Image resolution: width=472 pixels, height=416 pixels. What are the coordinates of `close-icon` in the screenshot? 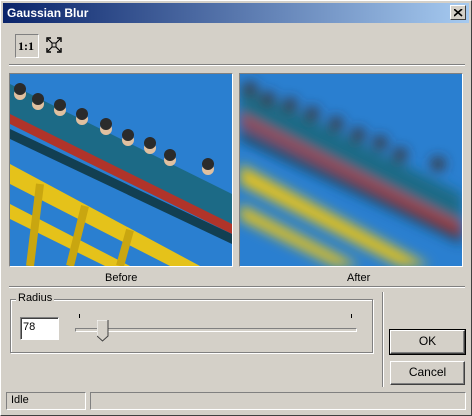 It's located at (458, 13).